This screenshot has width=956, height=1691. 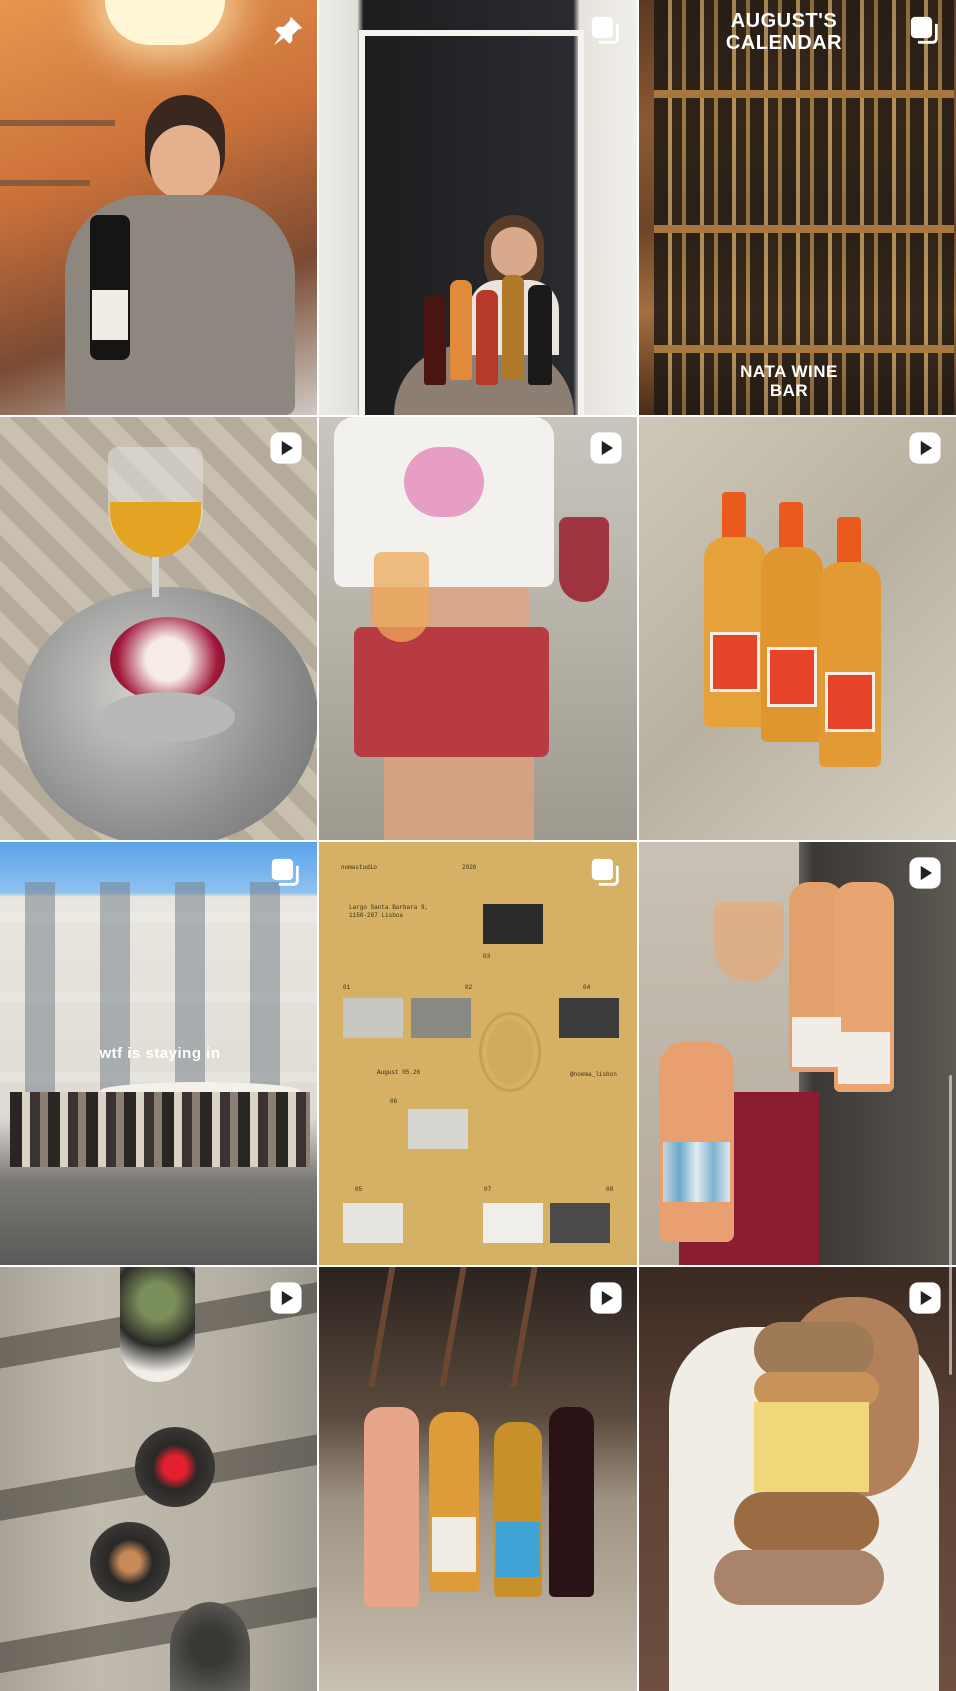 What do you see at coordinates (789, 381) in the screenshot?
I see `bar-name: NATA WINE BAR` at bounding box center [789, 381].